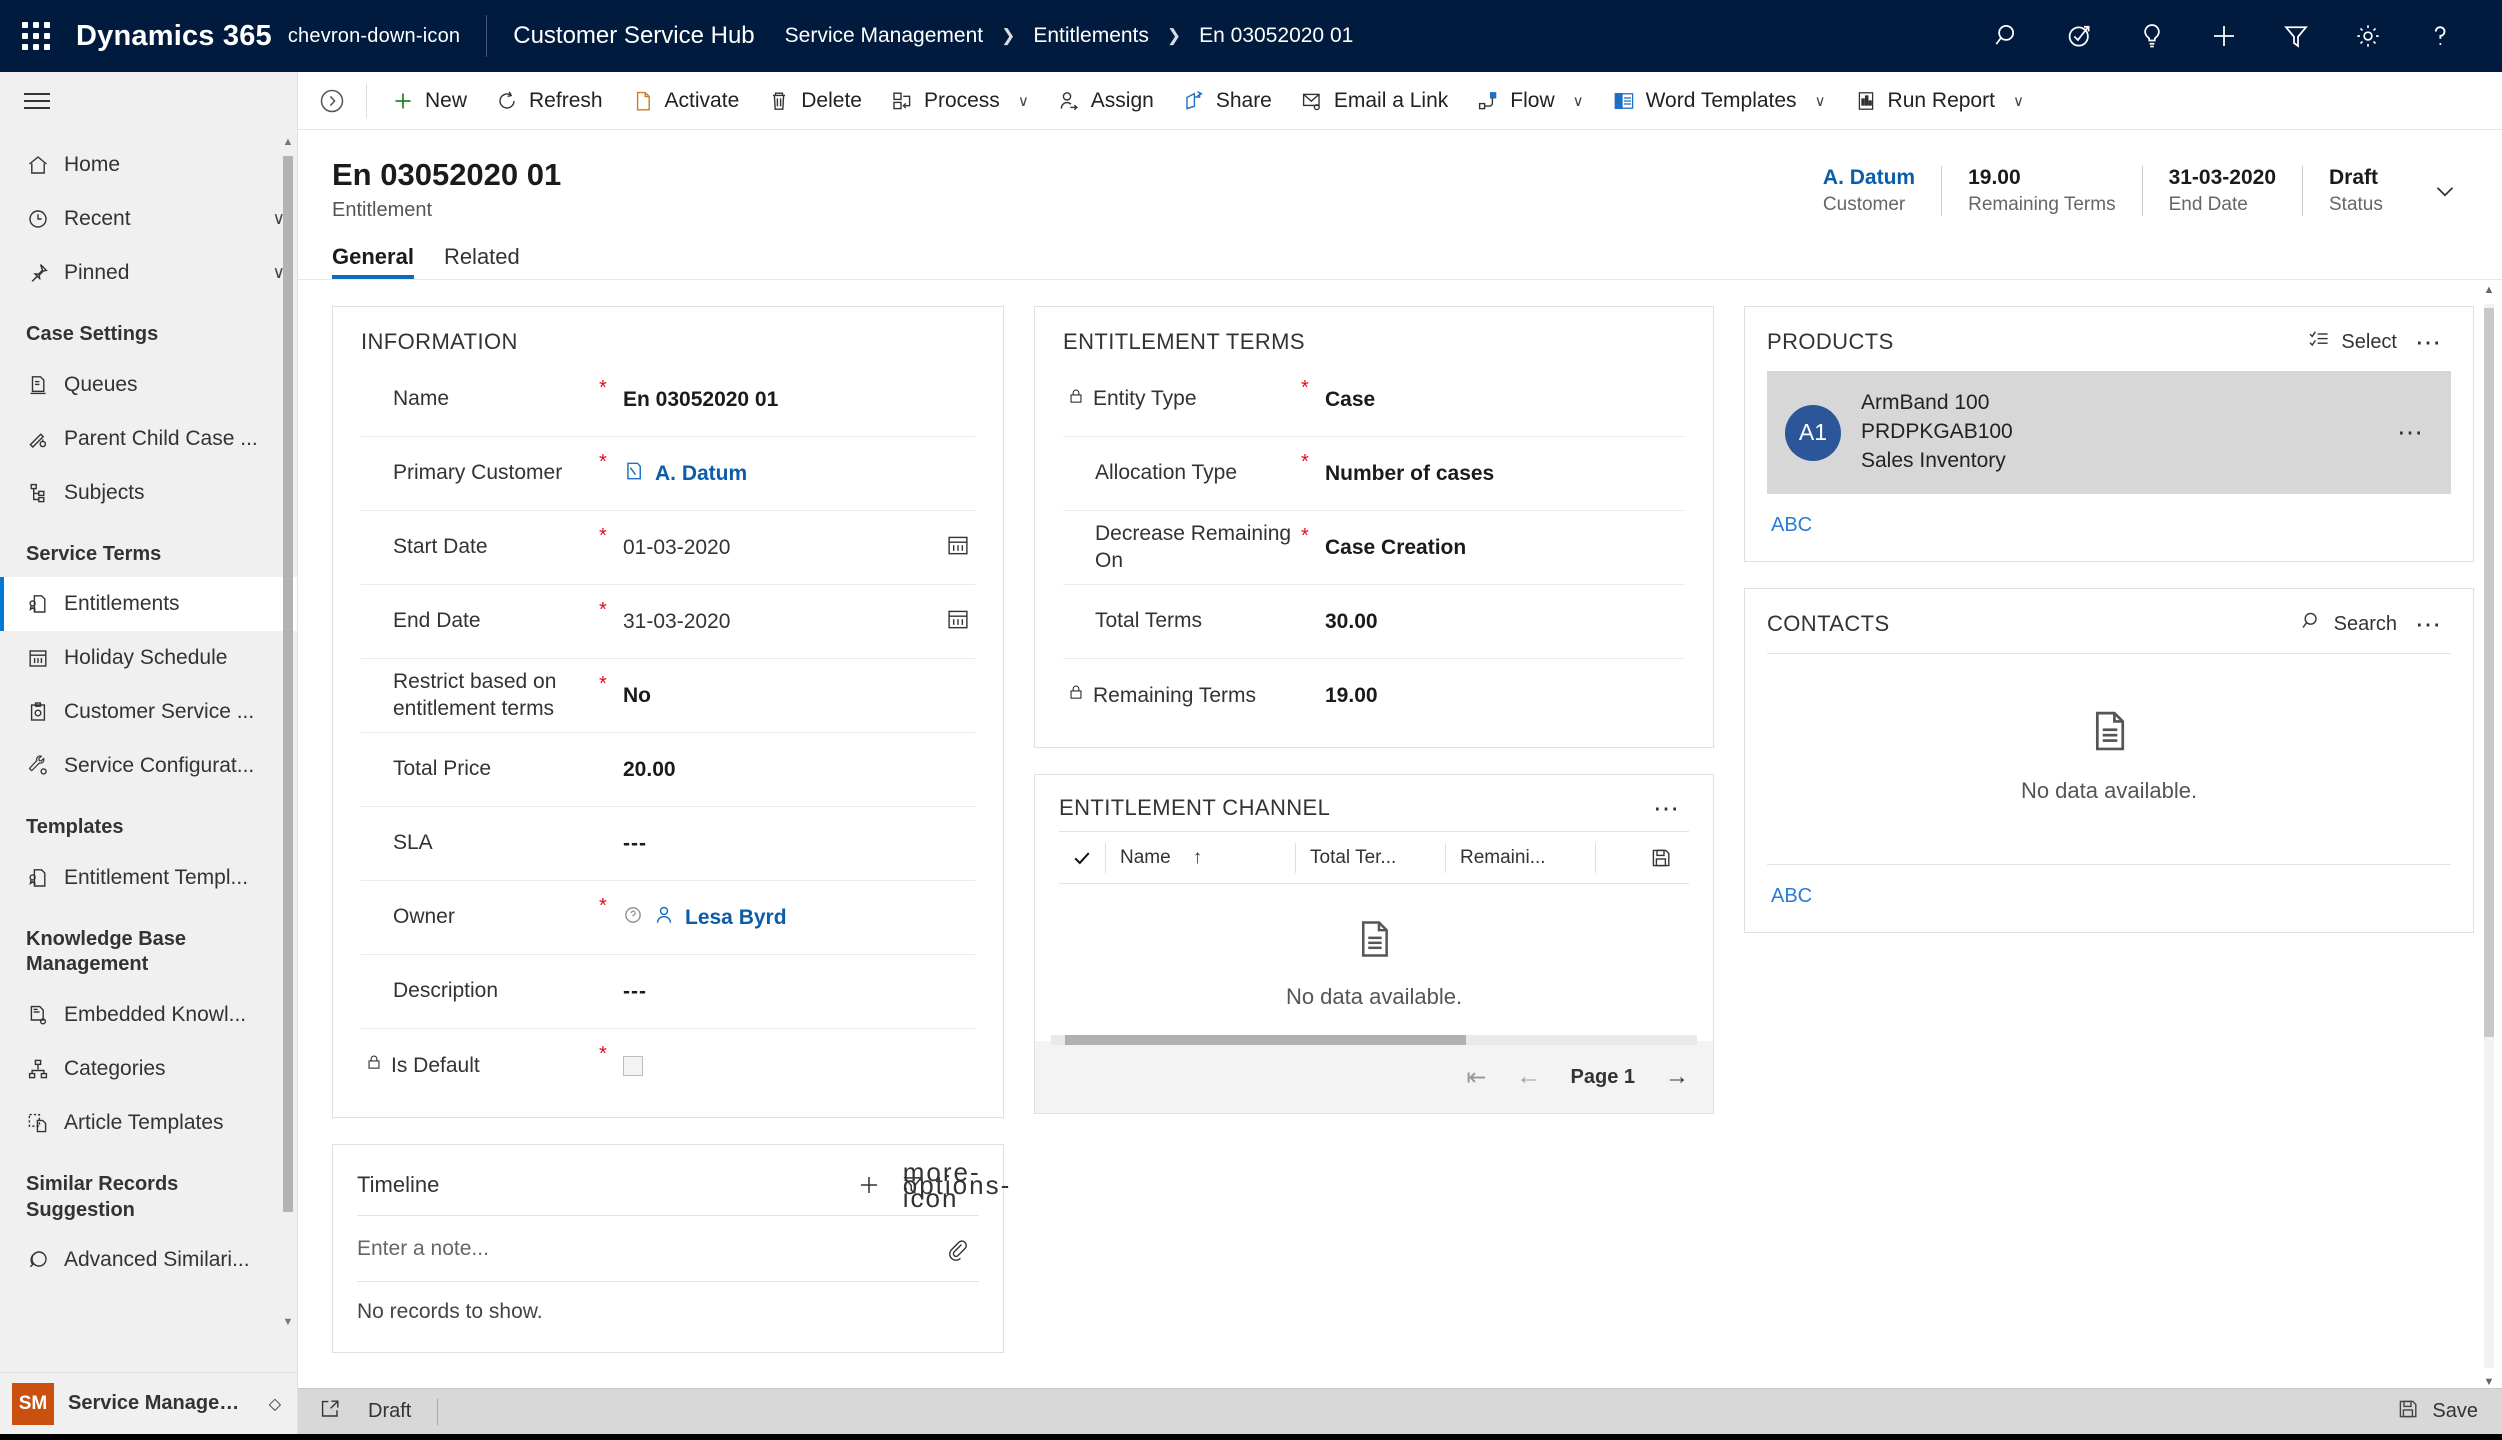 Image resolution: width=2502 pixels, height=1440 pixels. Describe the element at coordinates (374, 36) in the screenshot. I see `chevron-down-icon: chevron-down-icon` at that location.